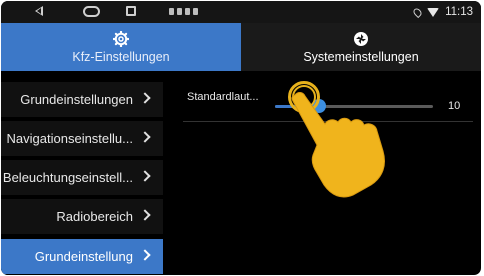 This screenshot has width=484, height=276. Describe the element at coordinates (417, 12) in the screenshot. I see `location-icon` at that location.